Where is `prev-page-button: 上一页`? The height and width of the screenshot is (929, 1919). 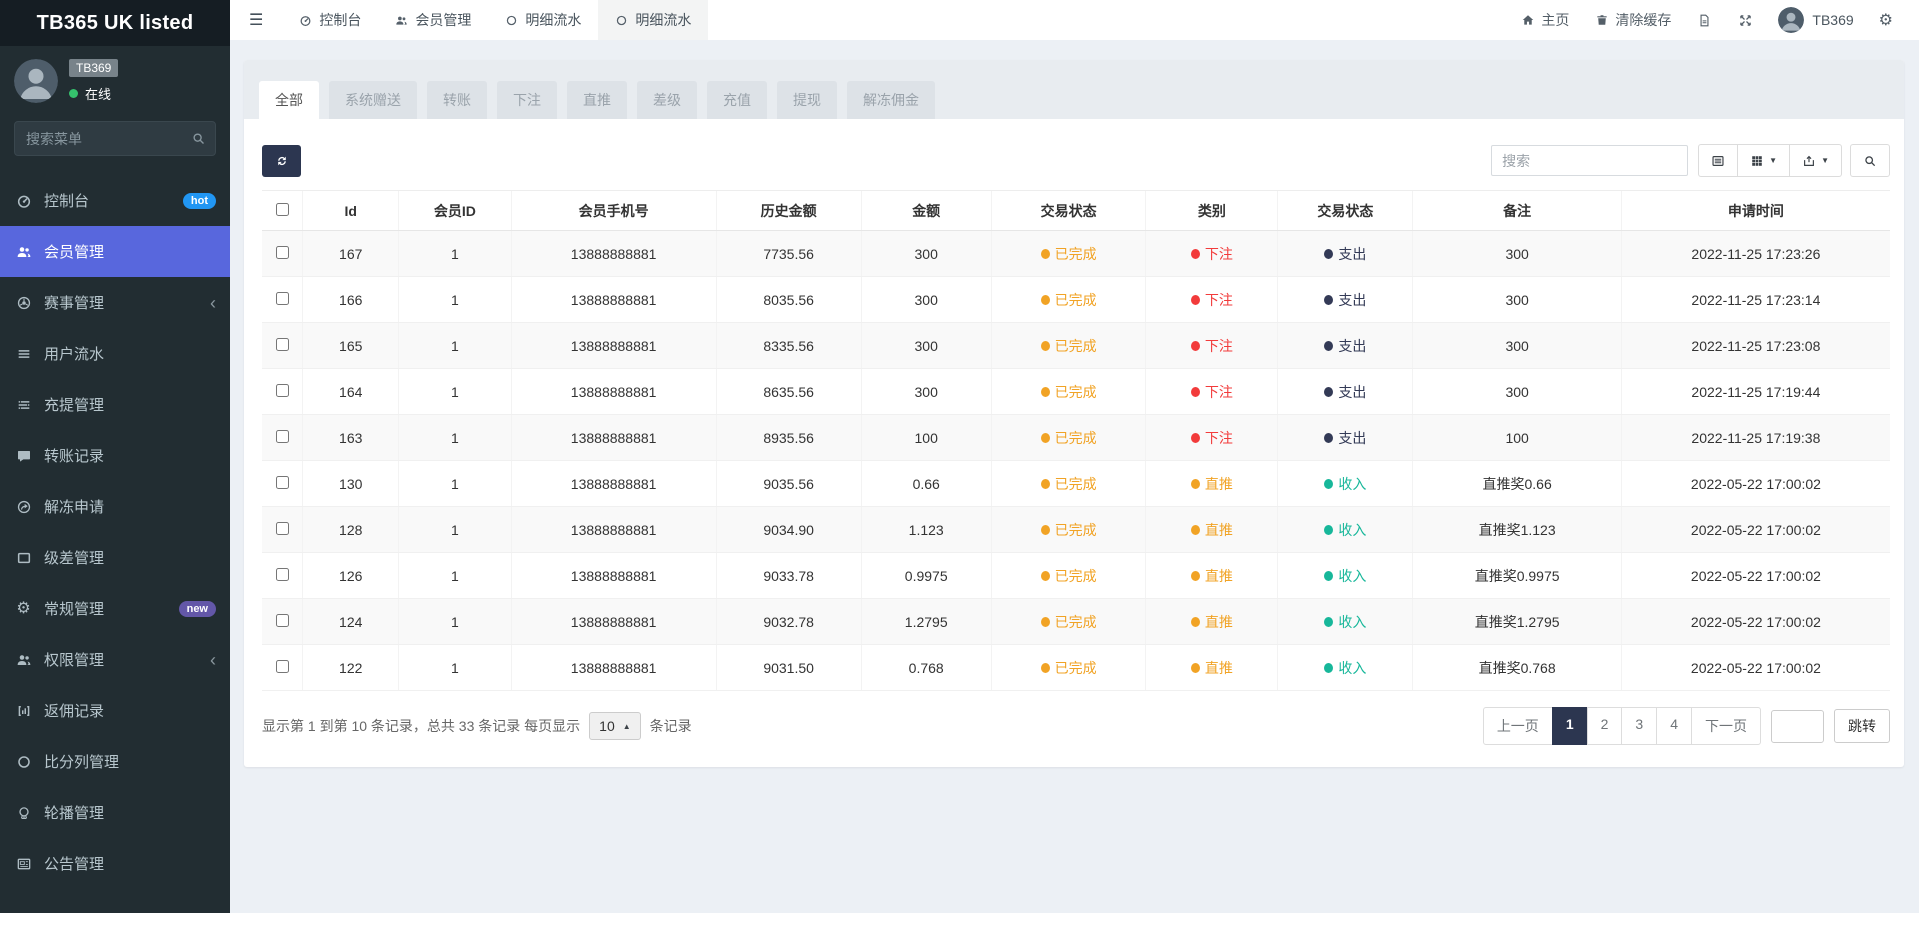 prev-page-button: 上一页 is located at coordinates (1517, 726).